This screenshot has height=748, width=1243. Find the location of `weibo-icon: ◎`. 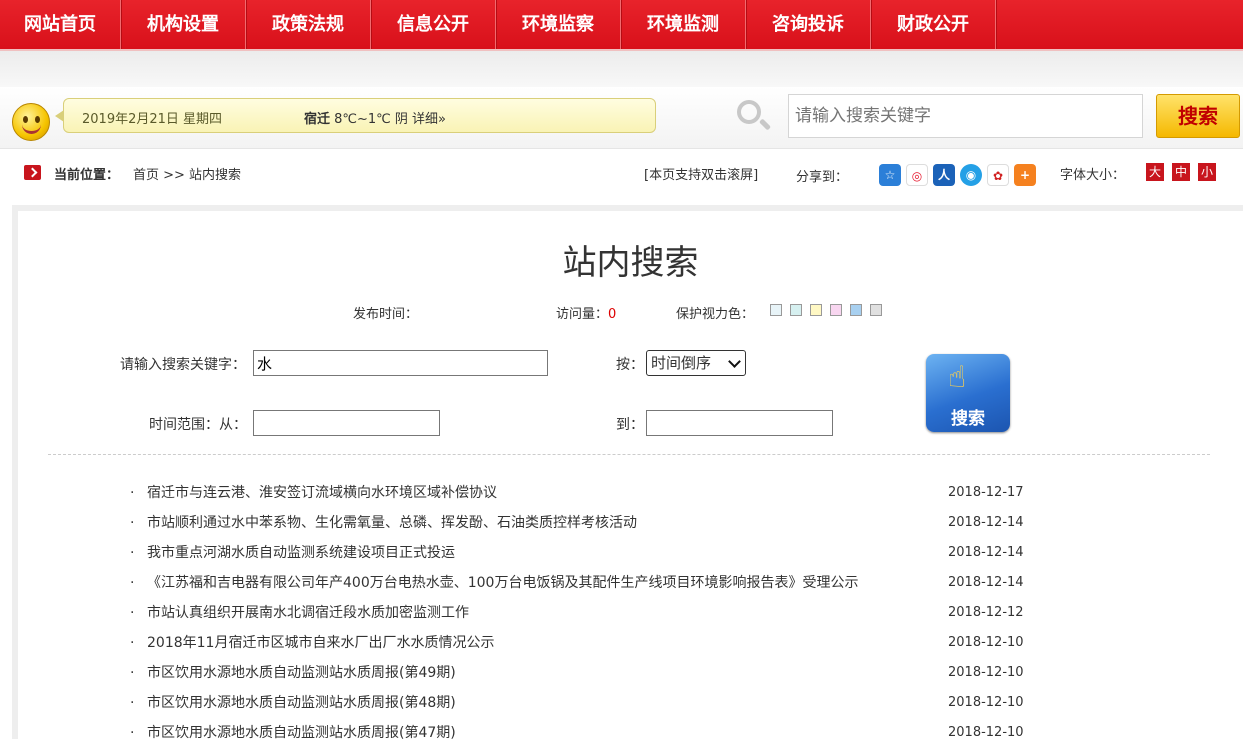

weibo-icon: ◎ is located at coordinates (917, 175).